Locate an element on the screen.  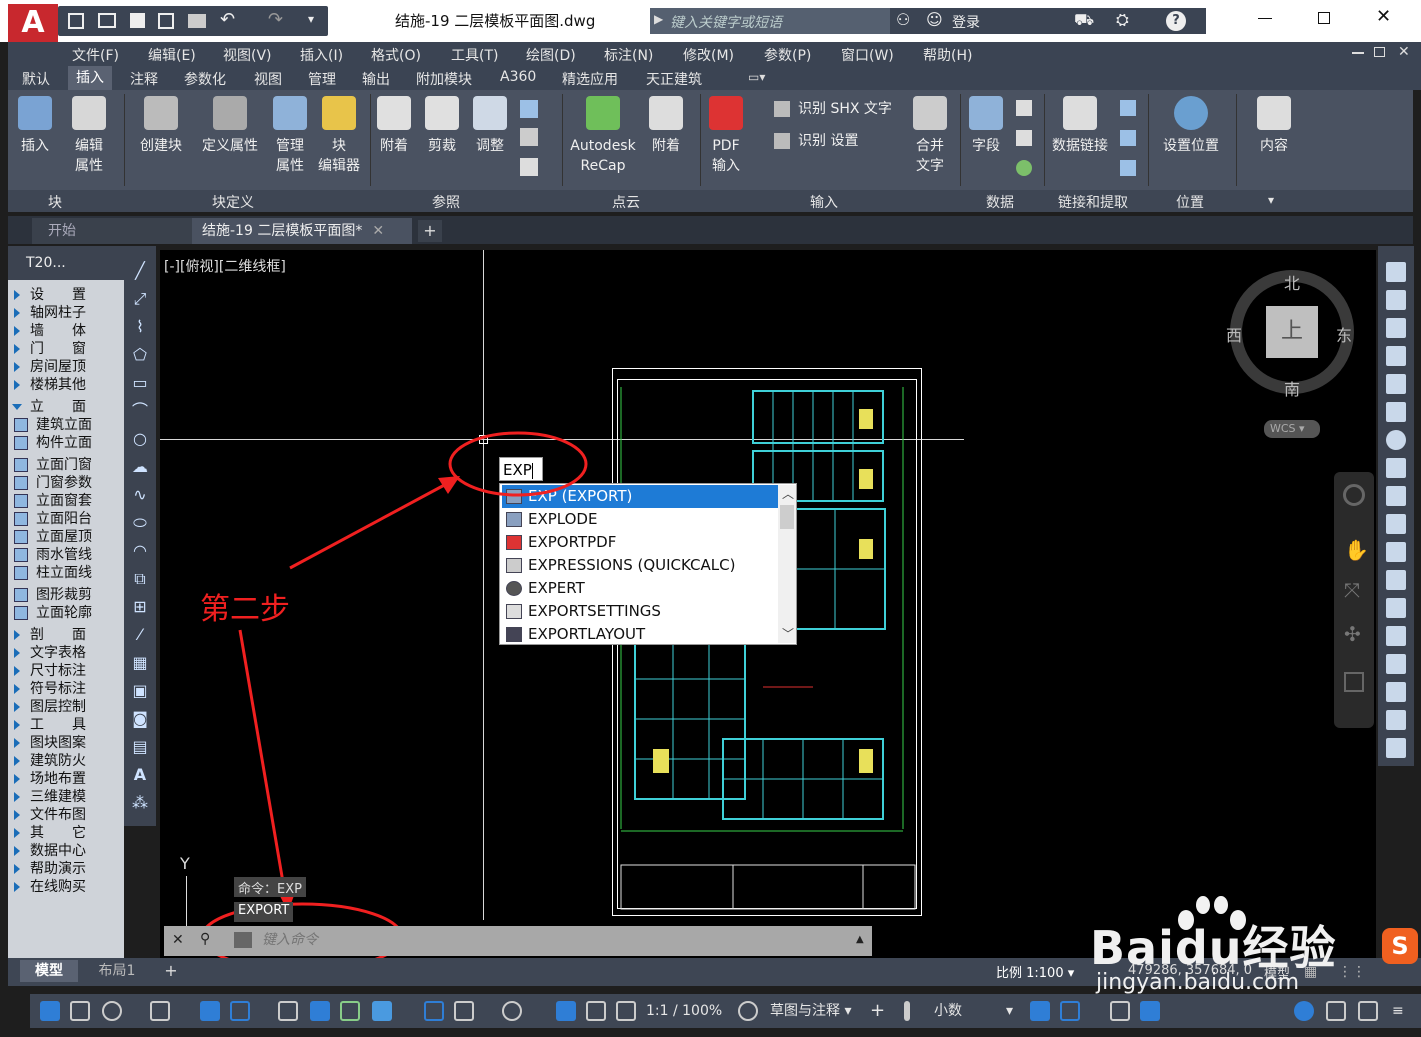
showmotion-icon is located at coordinates (1354, 682).